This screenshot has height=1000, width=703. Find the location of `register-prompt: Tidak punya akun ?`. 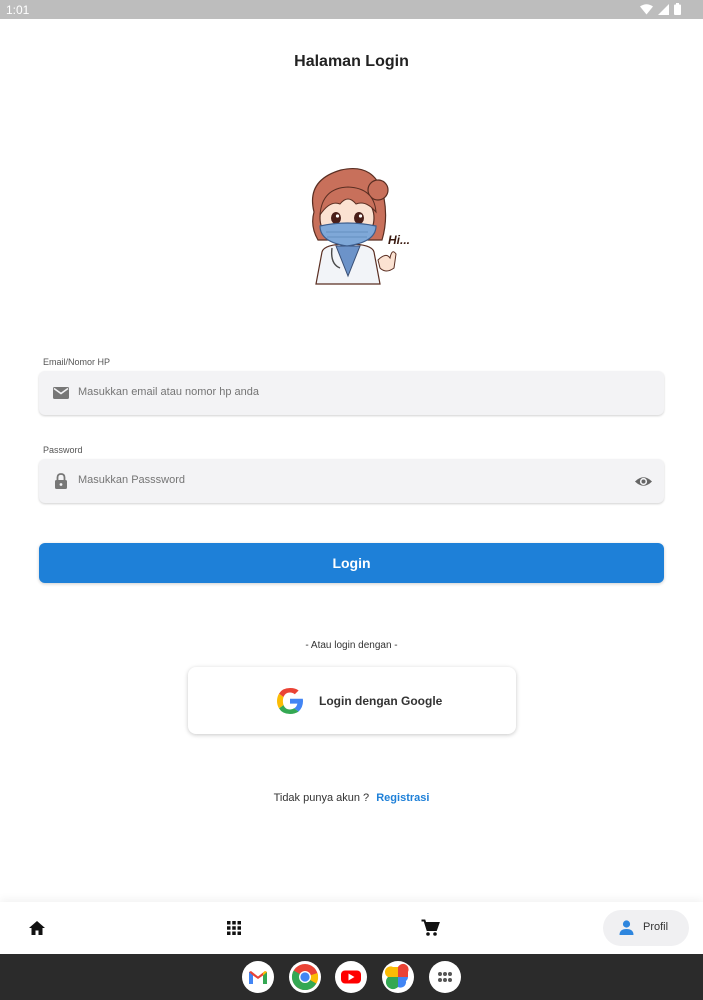

register-prompt: Tidak punya akun ? is located at coordinates (321, 798).